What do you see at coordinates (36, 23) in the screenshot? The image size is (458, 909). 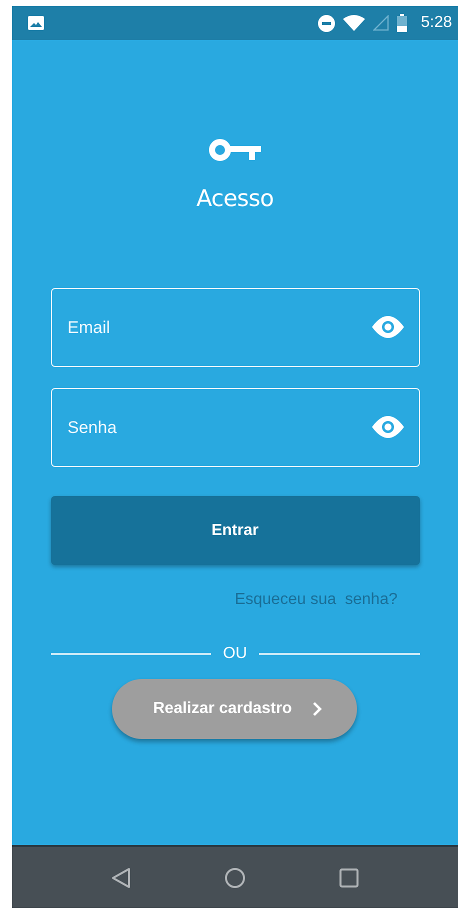 I see `image-icon` at bounding box center [36, 23].